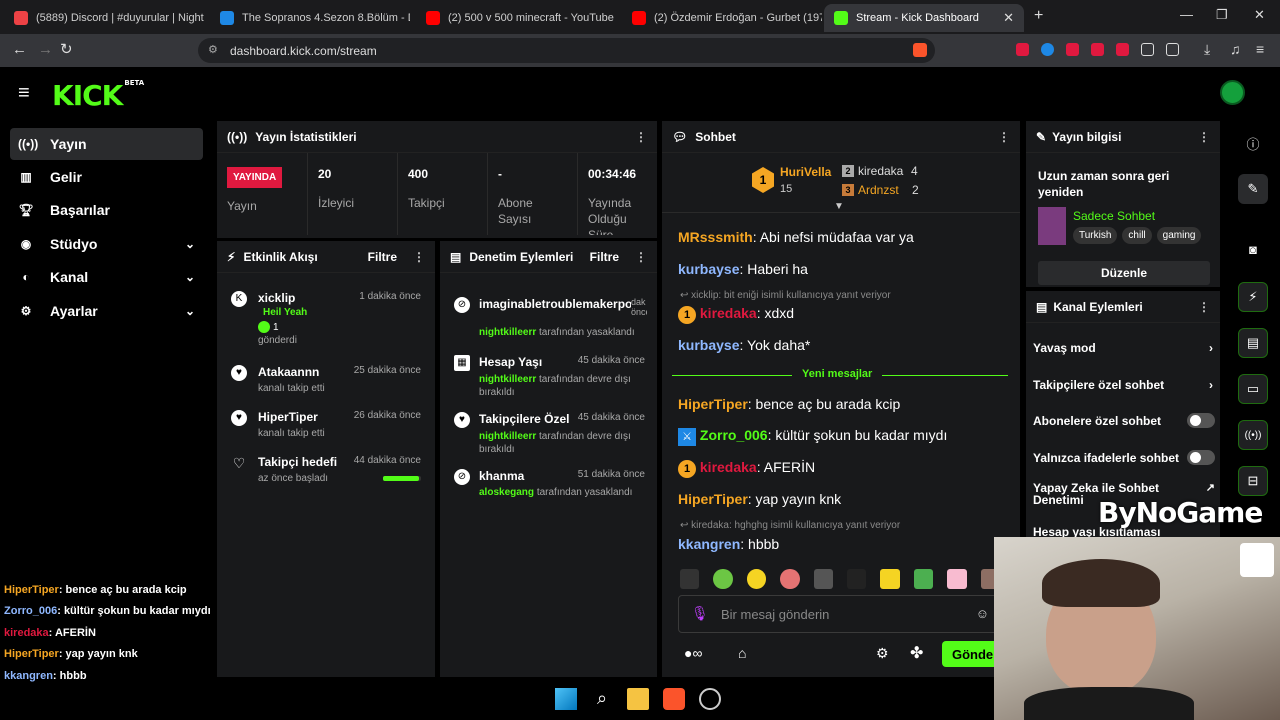 The height and width of the screenshot is (720, 1280). Describe the element at coordinates (693, 653) in the screenshot. I see `kick-points-icon: ●∞` at that location.